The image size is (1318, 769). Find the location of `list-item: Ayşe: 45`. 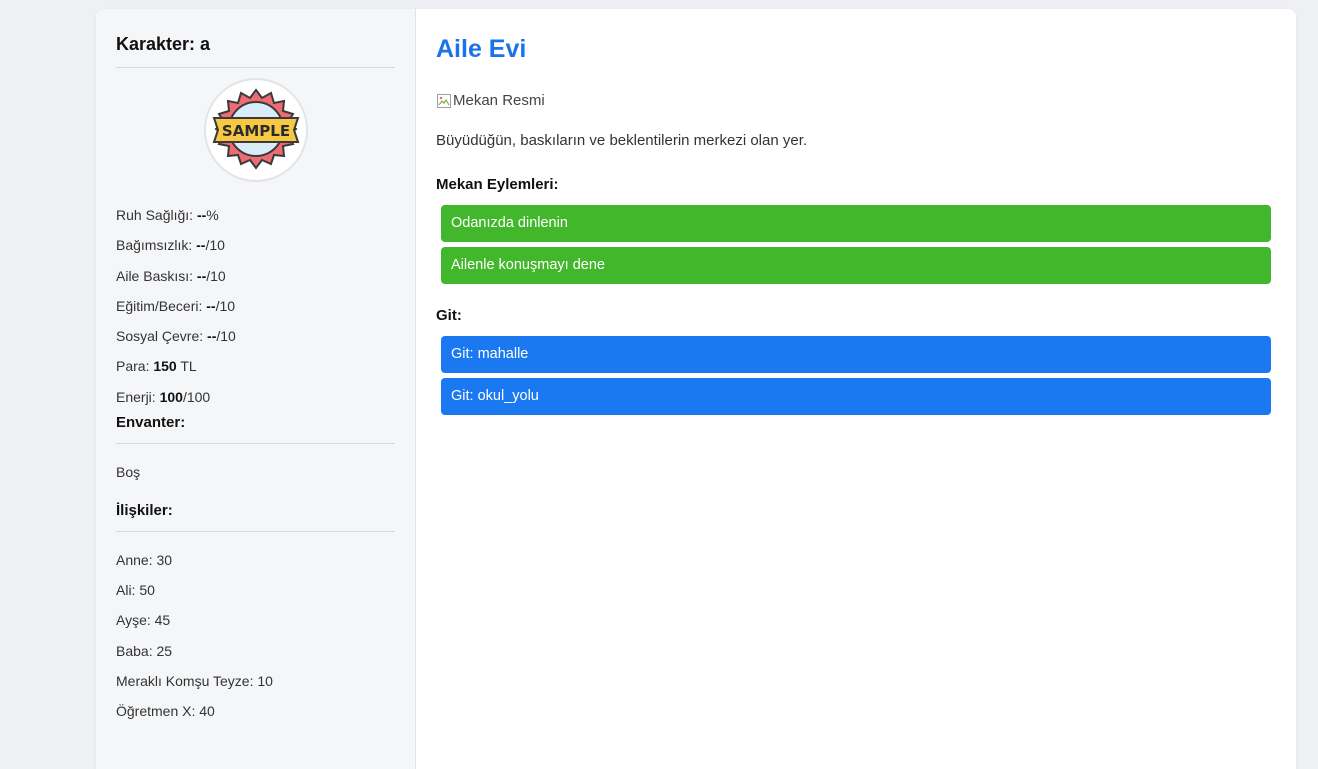

list-item: Ayşe: 45 is located at coordinates (143, 620).